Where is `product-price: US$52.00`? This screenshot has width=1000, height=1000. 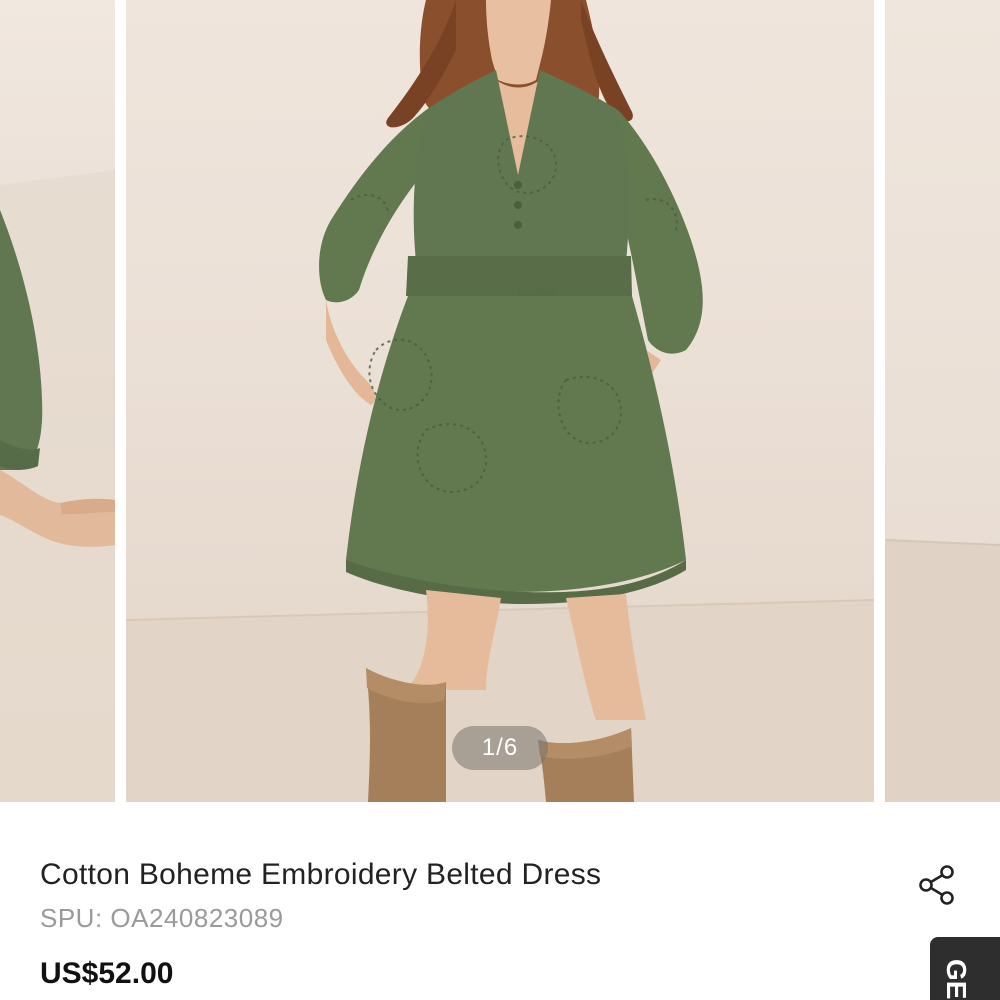
product-price: US$52.00 is located at coordinates (107, 973).